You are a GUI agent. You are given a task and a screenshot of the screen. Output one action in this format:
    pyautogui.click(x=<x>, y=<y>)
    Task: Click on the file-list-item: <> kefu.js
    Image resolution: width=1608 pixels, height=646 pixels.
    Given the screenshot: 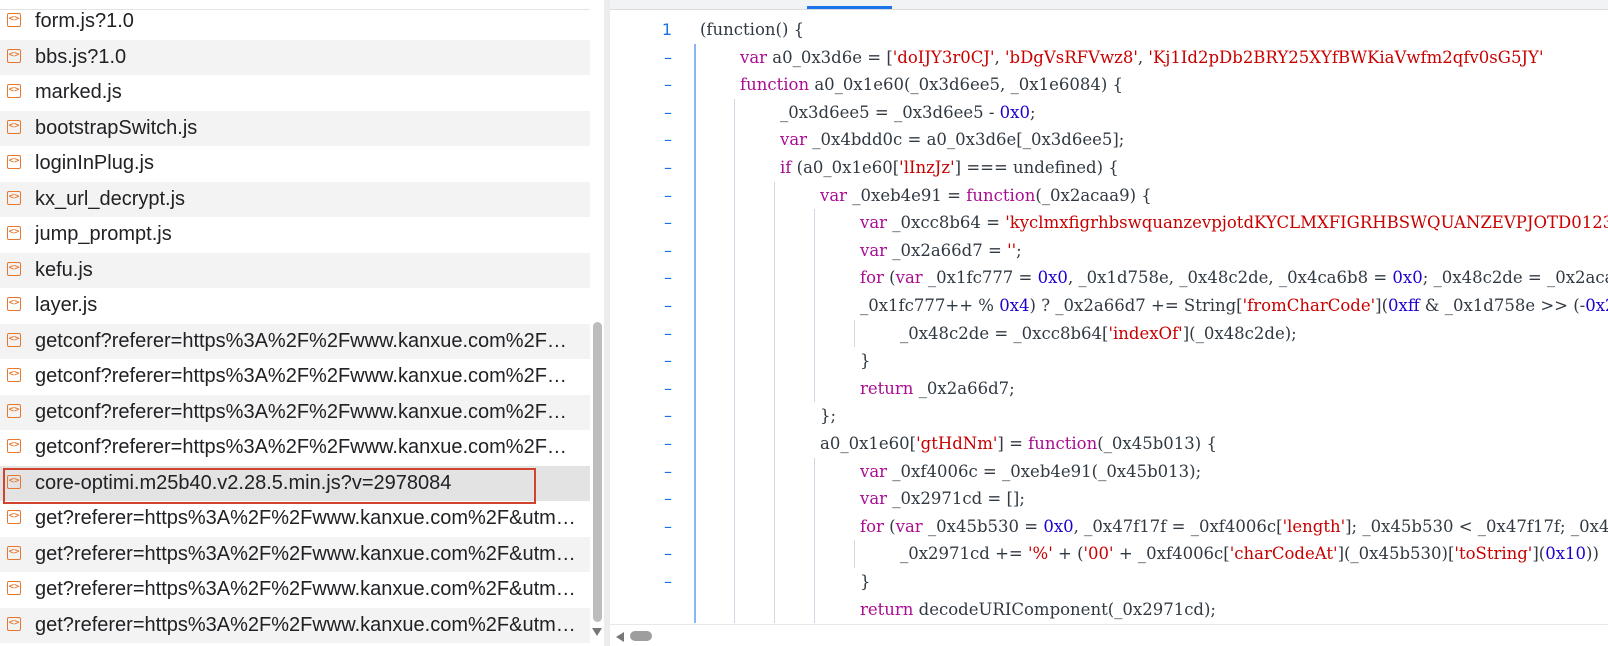 What is the action you would take?
    pyautogui.click(x=295, y=270)
    